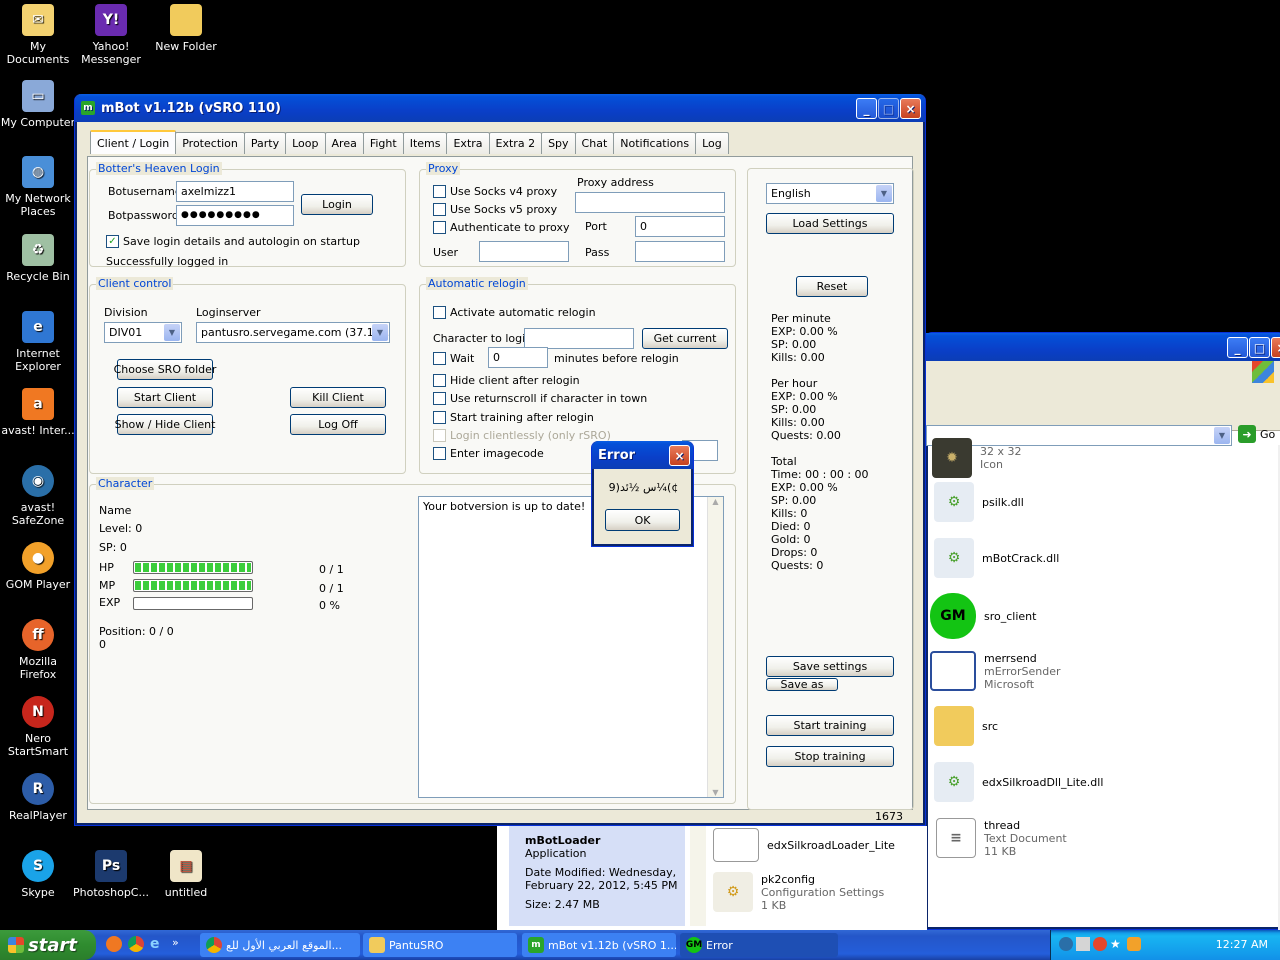  What do you see at coordinates (506, 380) in the screenshot?
I see `hide-client-checkbox: Hide client after relogin` at bounding box center [506, 380].